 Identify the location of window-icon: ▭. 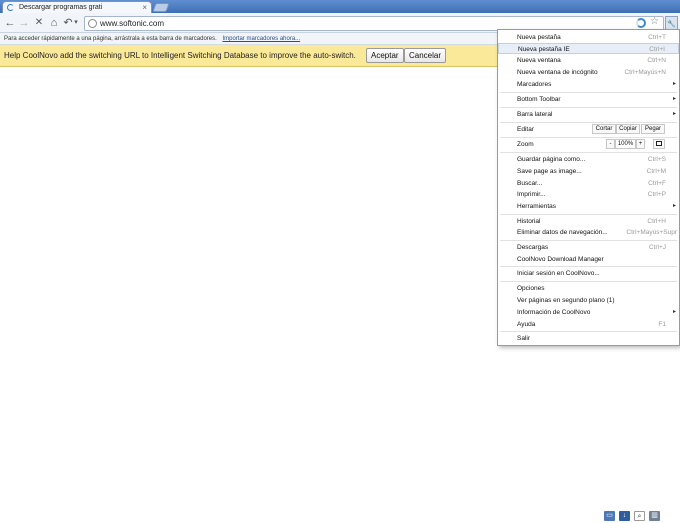
(609, 516).